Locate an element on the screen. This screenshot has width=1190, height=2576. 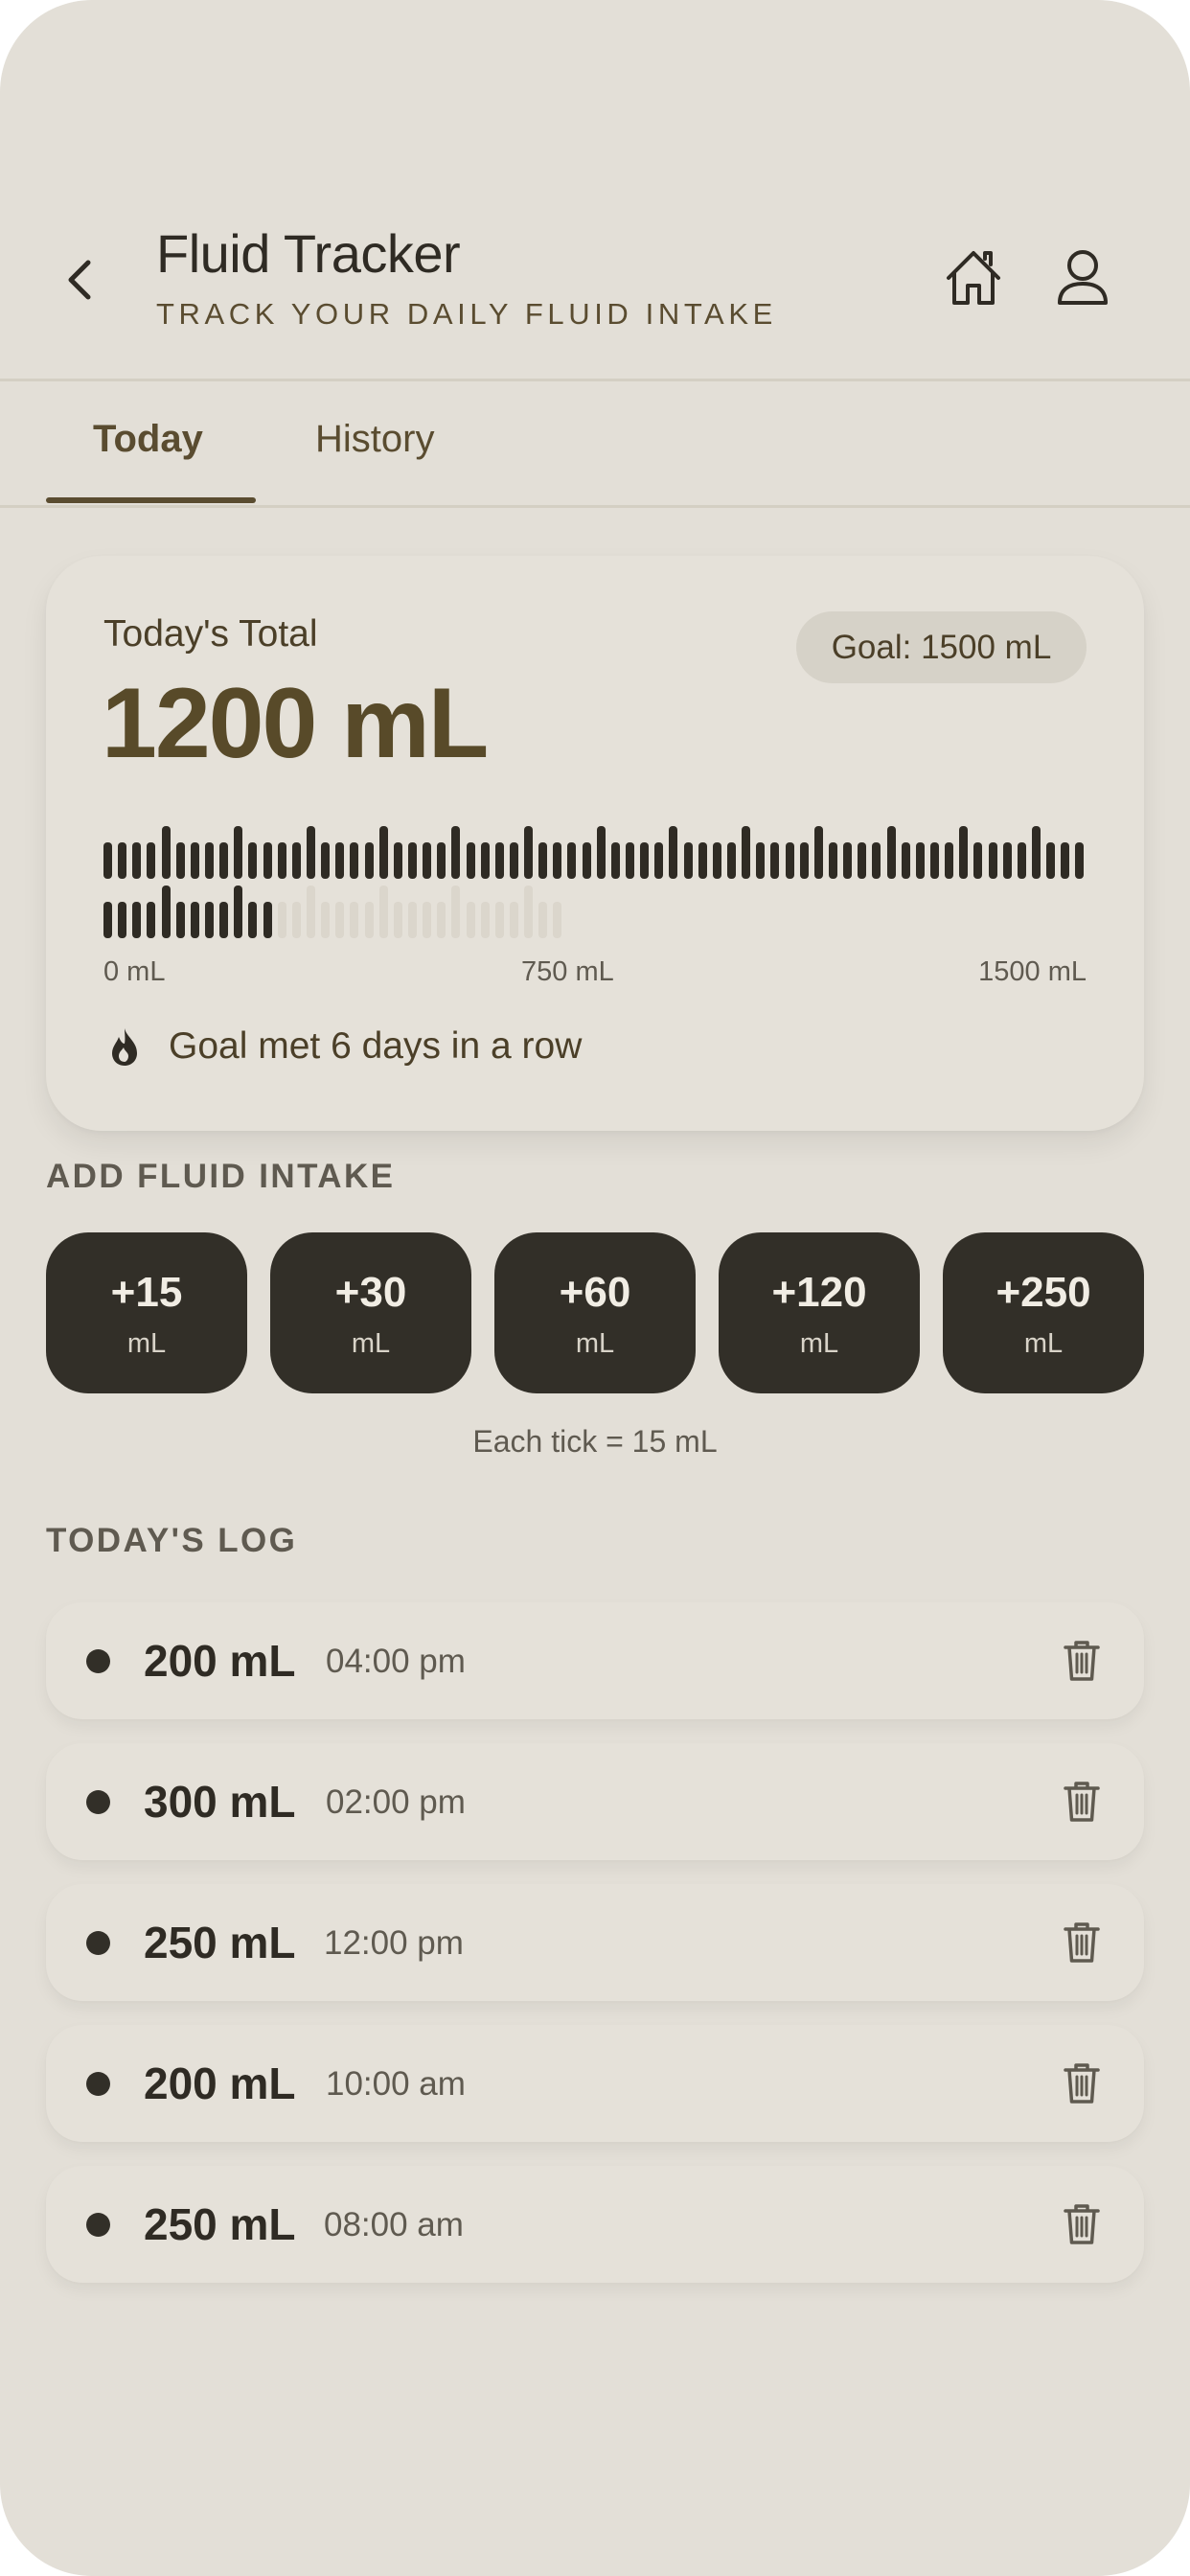
log-time: 10:00 am is located at coordinates (396, 2084).